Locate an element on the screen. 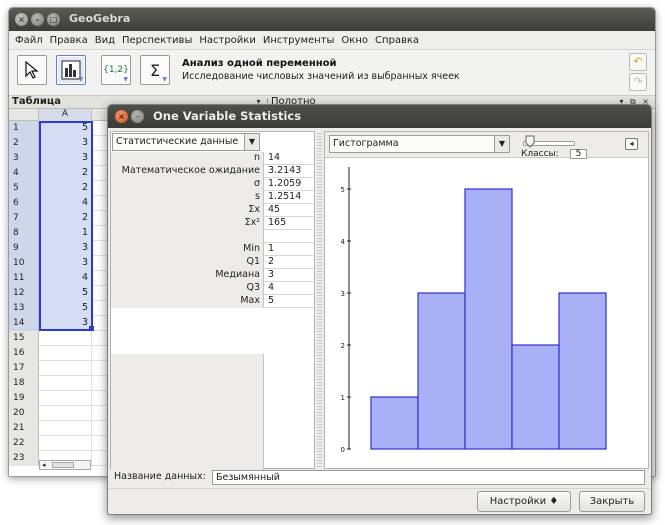  row-header: 20 is located at coordinates (24, 413).